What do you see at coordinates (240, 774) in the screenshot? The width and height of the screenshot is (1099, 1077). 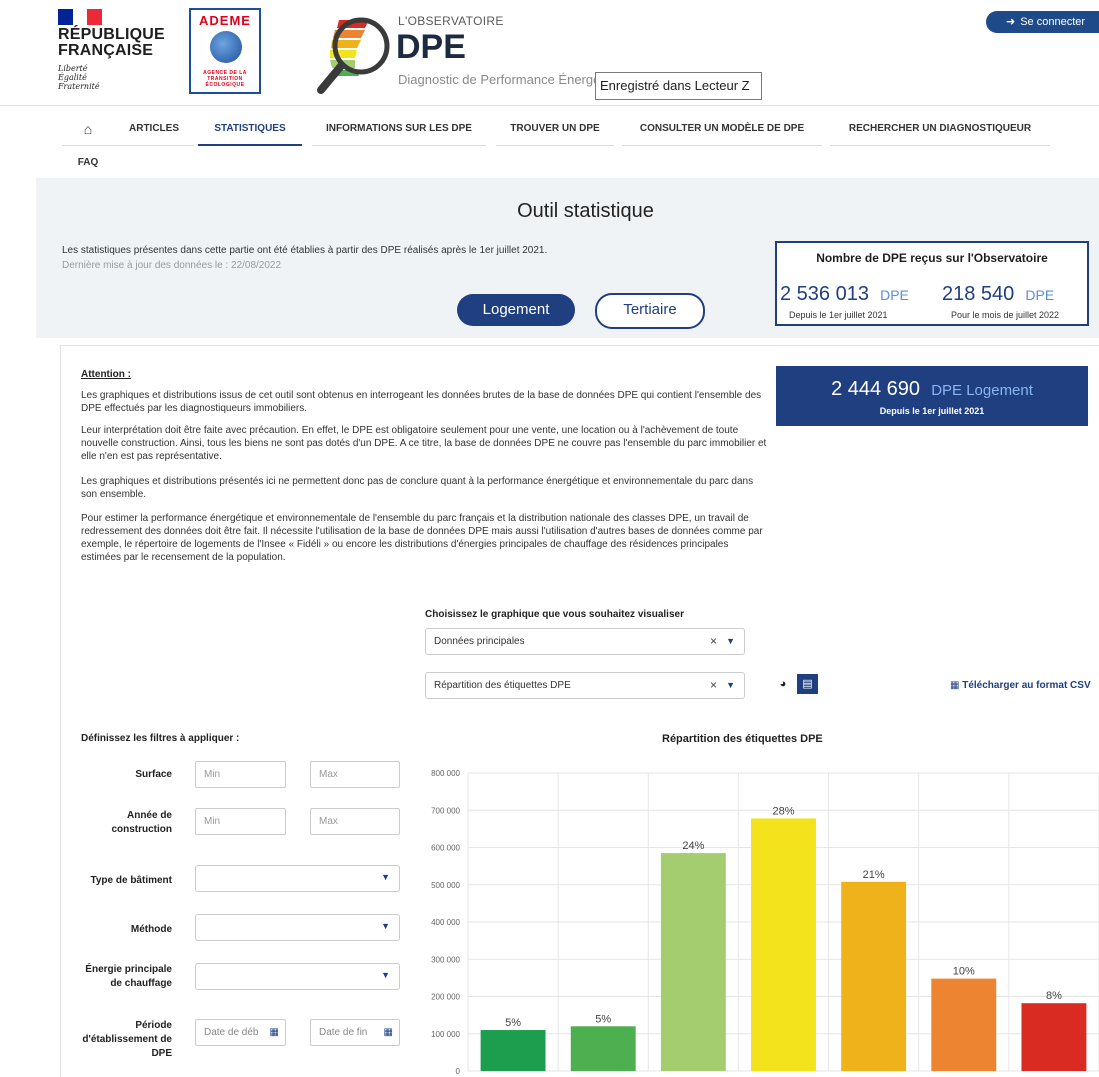 I see `surface-min-input: Min` at bounding box center [240, 774].